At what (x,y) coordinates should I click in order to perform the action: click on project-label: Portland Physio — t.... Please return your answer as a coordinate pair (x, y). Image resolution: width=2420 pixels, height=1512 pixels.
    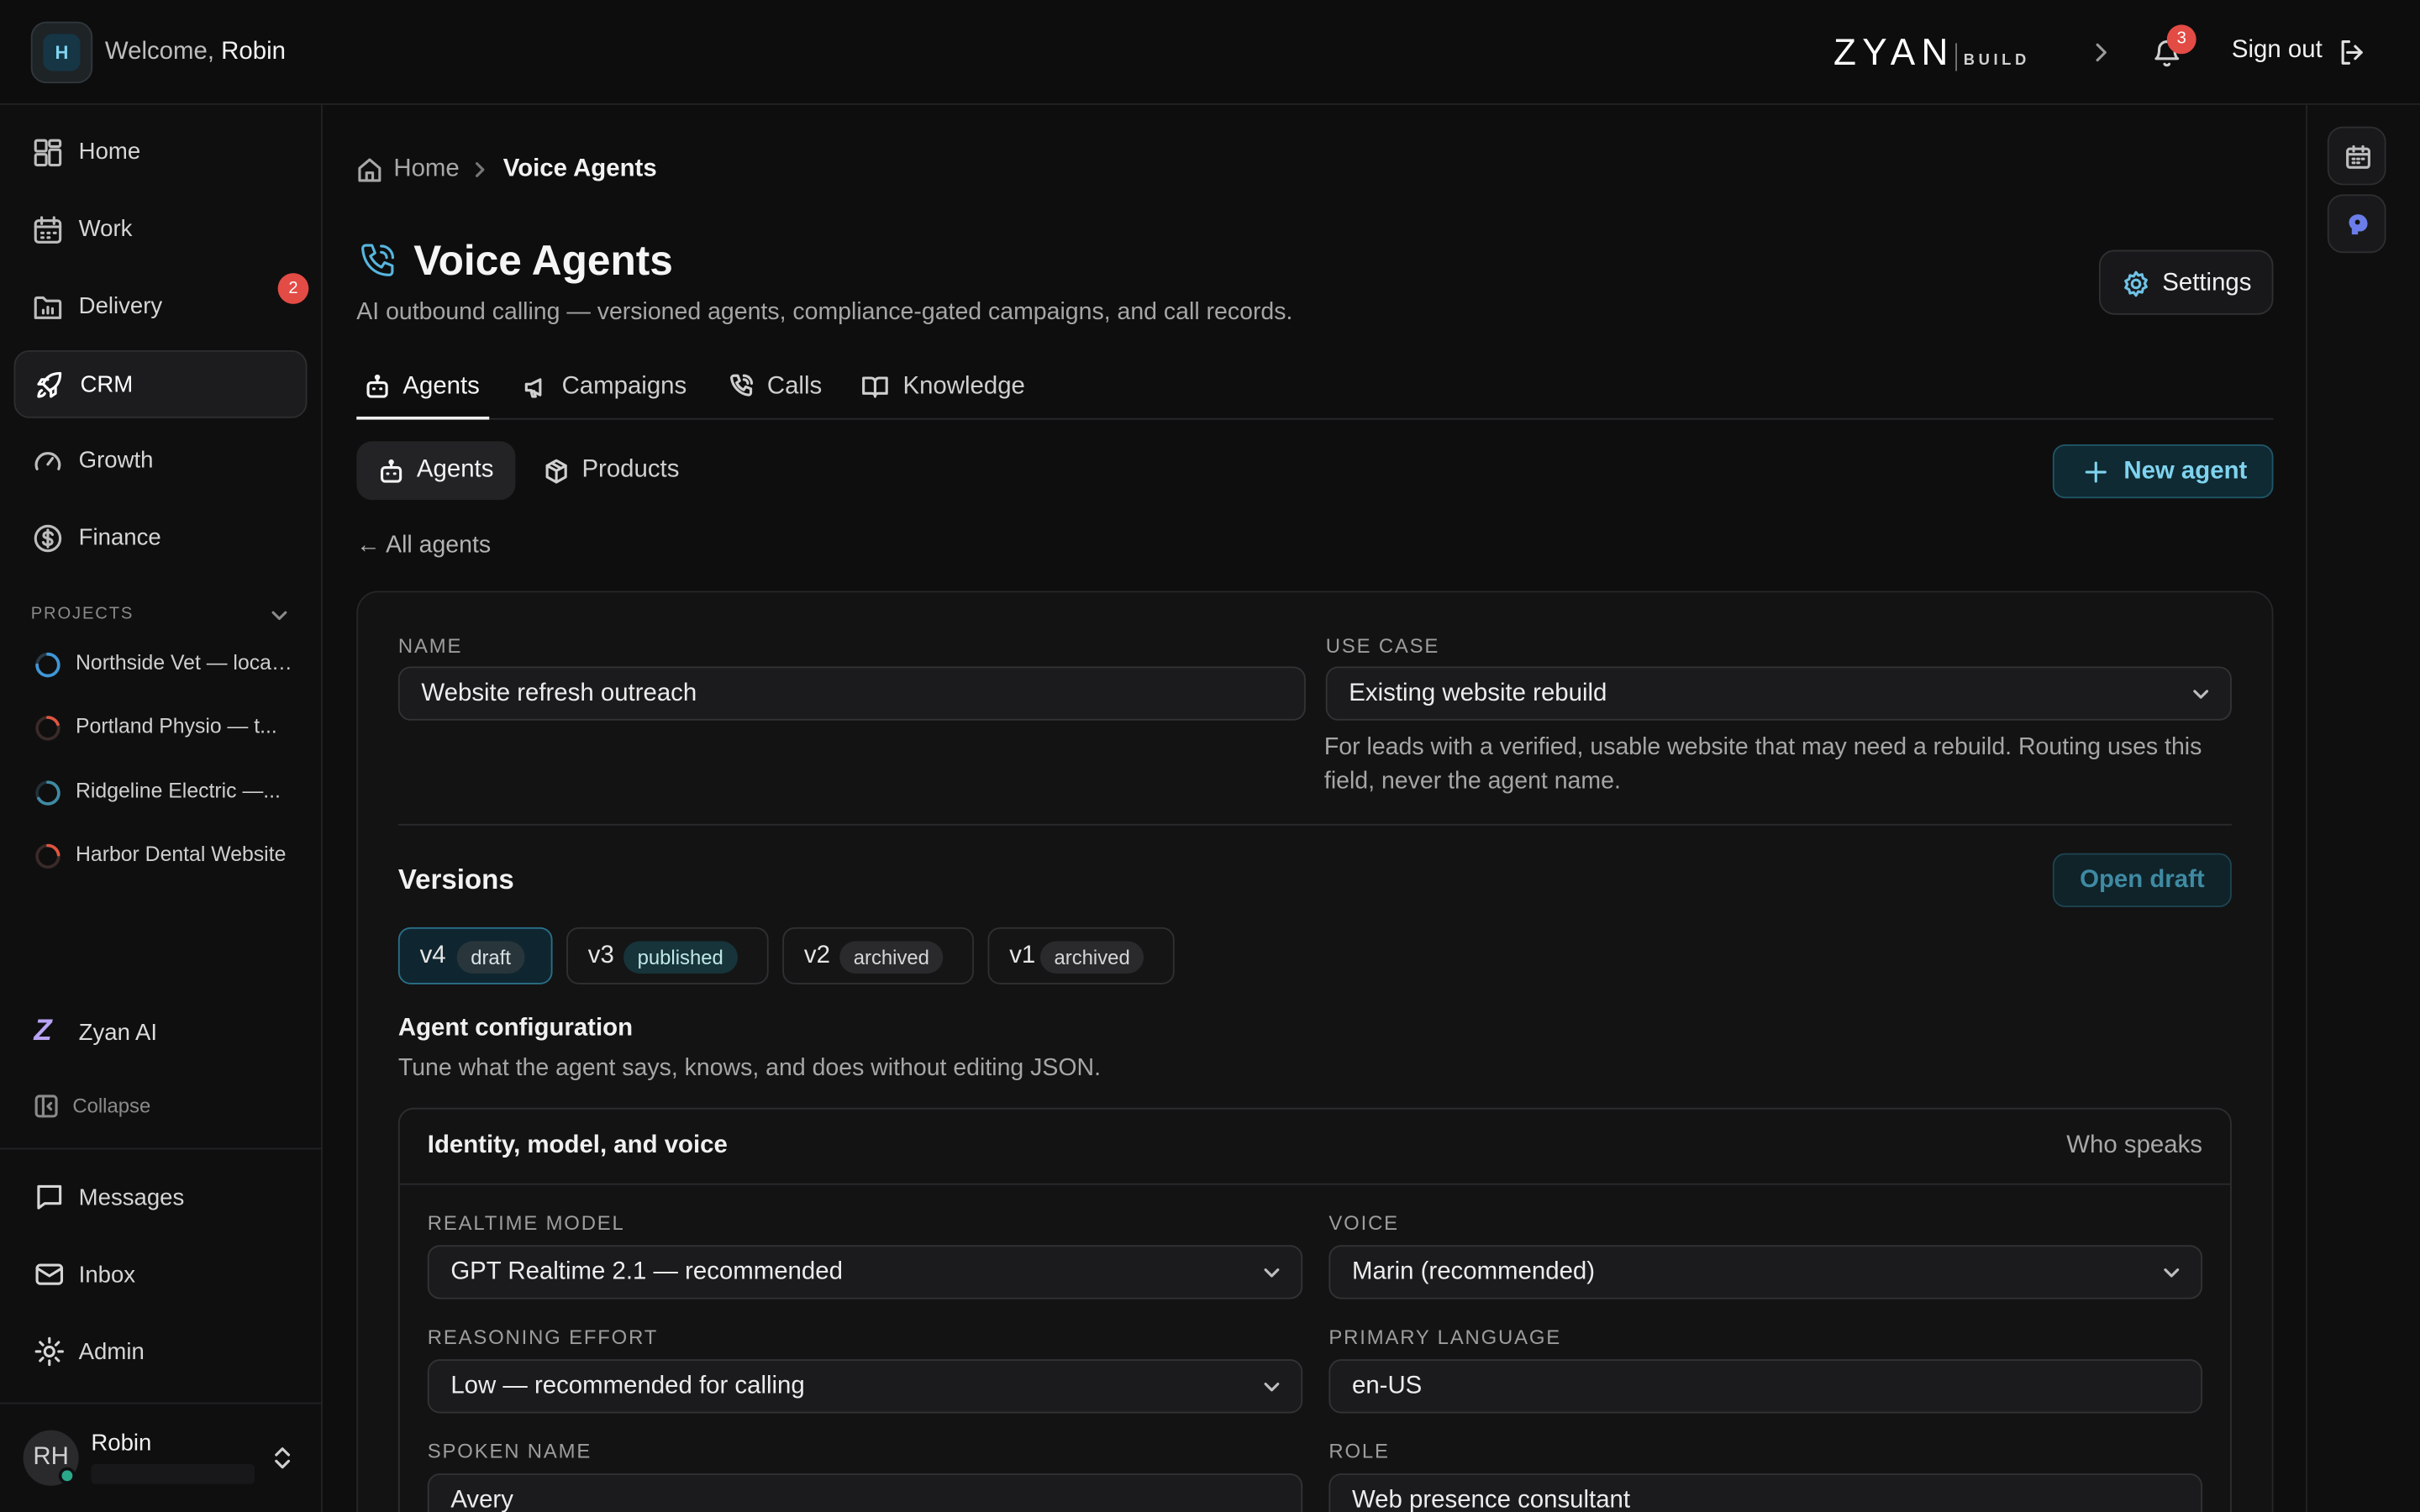
    Looking at the image, I should click on (176, 726).